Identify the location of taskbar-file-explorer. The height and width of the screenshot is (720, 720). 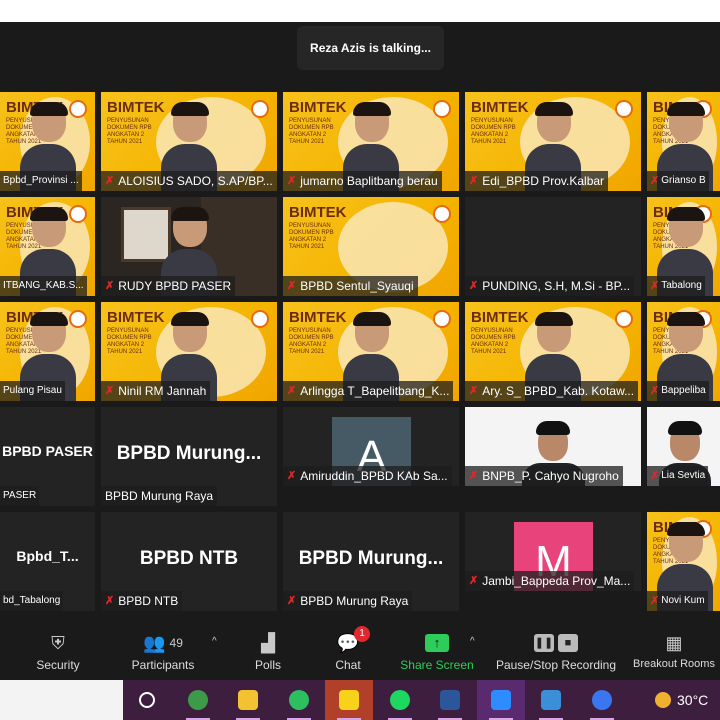
(248, 700).